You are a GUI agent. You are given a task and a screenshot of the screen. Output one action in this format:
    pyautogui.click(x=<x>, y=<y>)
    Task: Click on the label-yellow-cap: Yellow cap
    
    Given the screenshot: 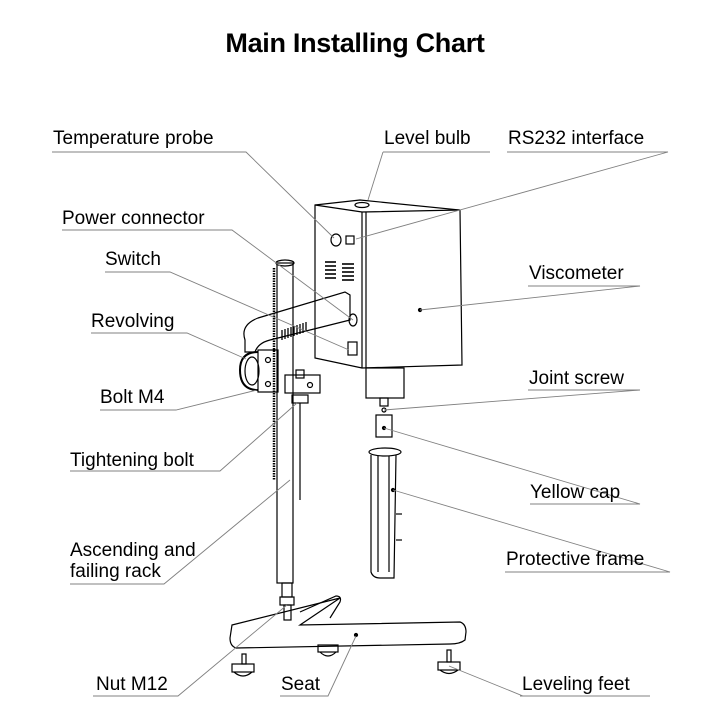 What is the action you would take?
    pyautogui.click(x=575, y=492)
    